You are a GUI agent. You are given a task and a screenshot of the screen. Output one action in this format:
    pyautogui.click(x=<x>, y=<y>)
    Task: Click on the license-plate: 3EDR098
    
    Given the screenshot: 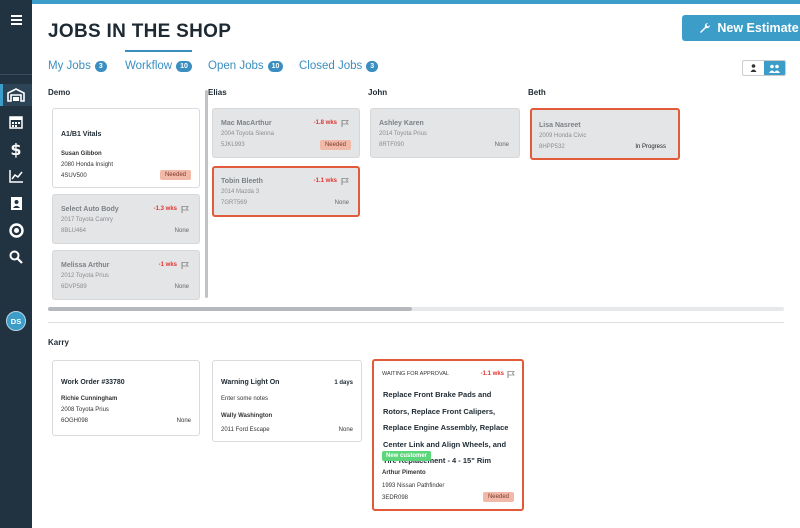 What is the action you would take?
    pyautogui.click(x=395, y=498)
    